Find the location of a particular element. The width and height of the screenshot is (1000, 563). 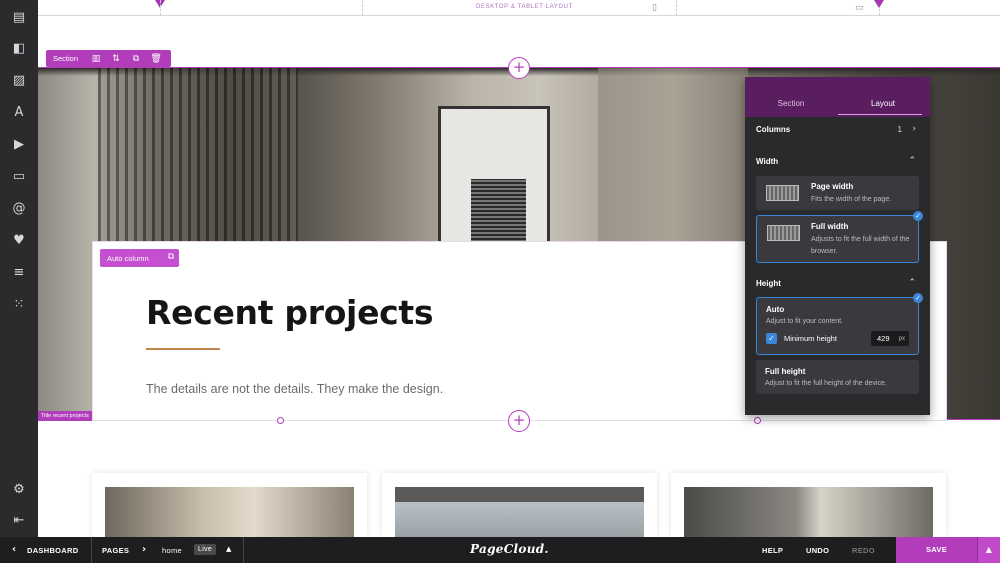

min-height-unit: px is located at coordinates (901, 338).